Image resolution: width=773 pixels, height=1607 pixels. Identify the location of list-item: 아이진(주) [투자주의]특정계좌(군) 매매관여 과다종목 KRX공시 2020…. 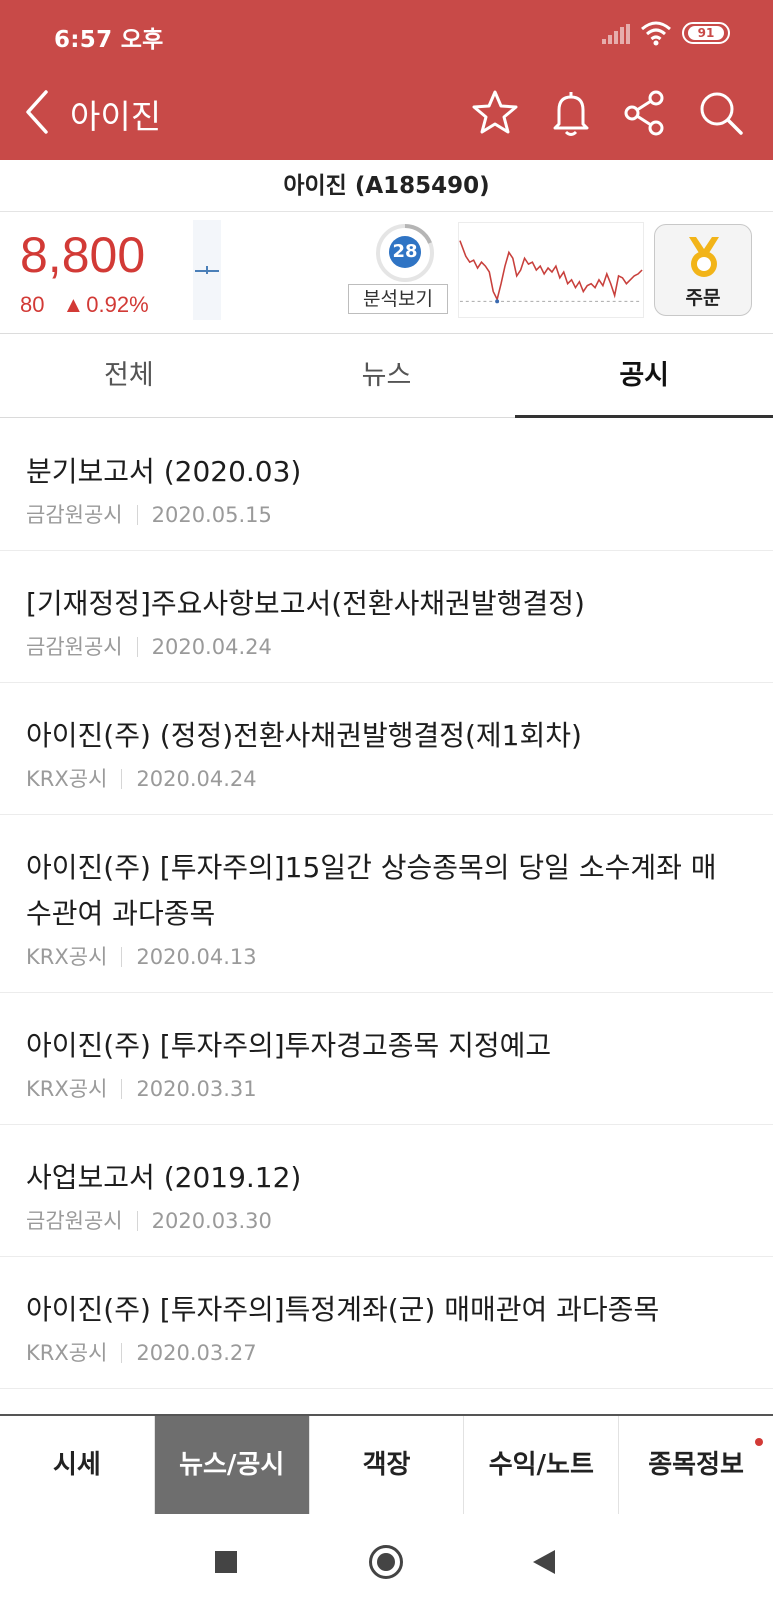
(386, 1323).